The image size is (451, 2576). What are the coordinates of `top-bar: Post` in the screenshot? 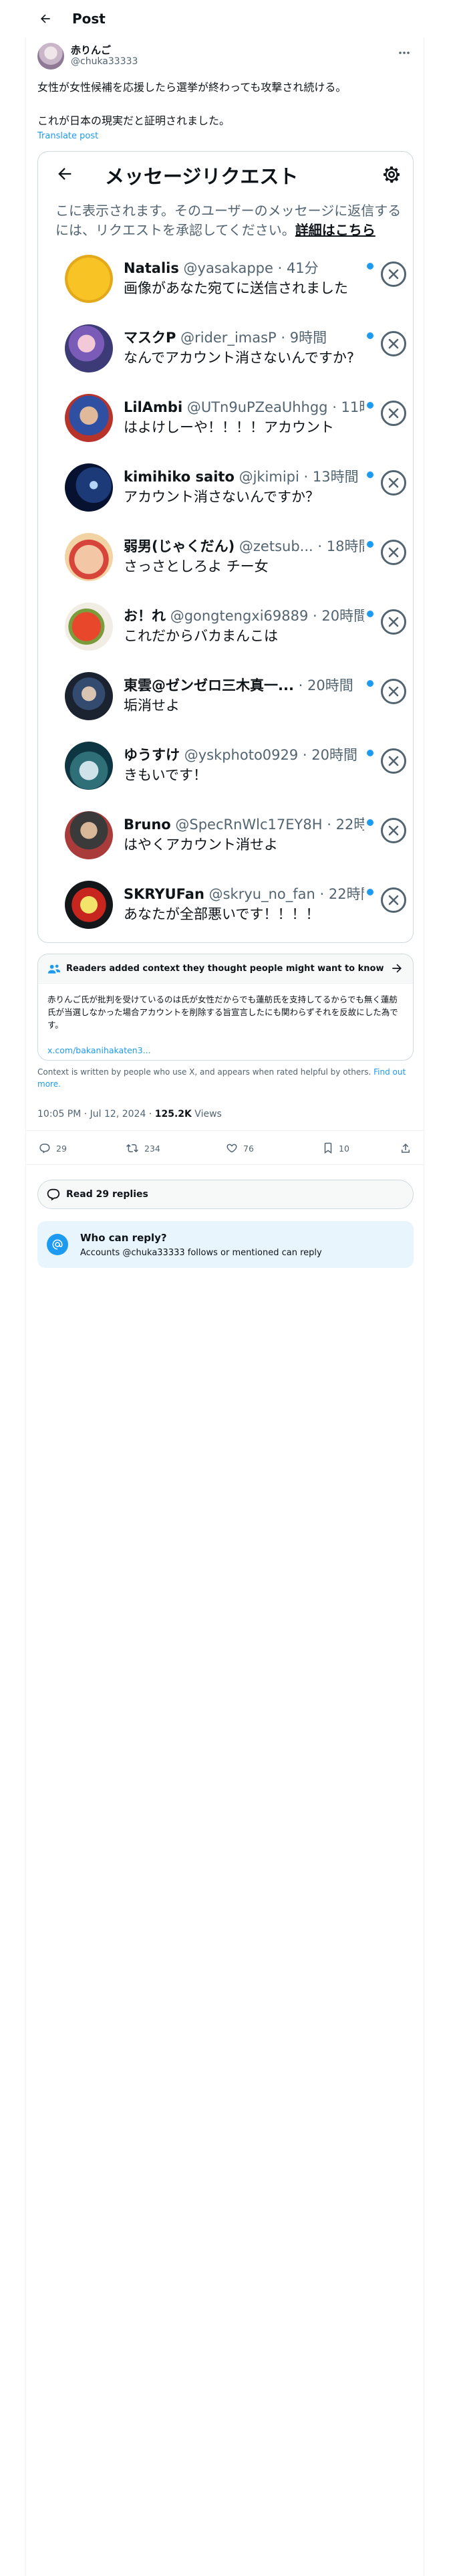 It's located at (224, 18).